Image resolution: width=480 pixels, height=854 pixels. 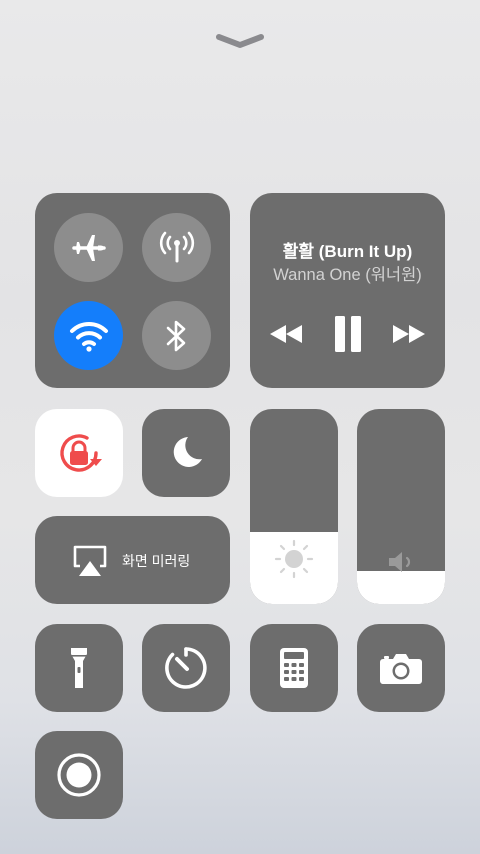 I want to click on calculator-button, so click(x=294, y=668).